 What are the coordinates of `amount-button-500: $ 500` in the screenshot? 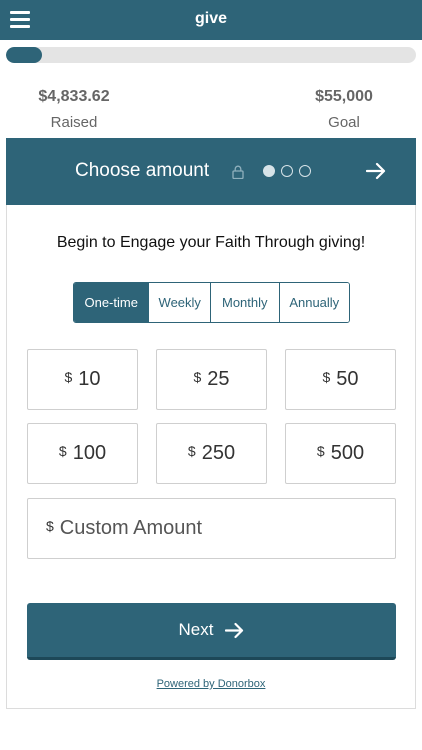 It's located at (340, 453).